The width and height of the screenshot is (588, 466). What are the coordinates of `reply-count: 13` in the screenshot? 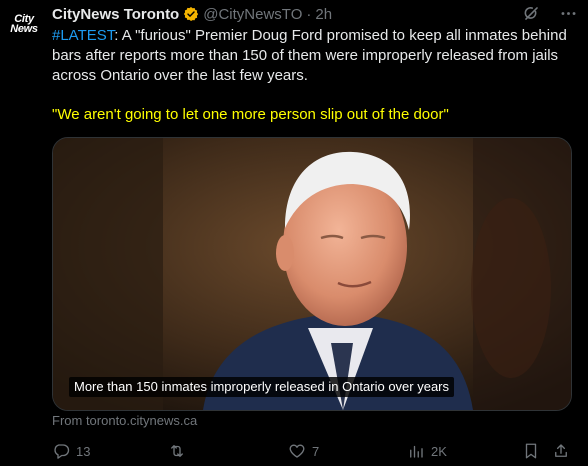 It's located at (83, 451).